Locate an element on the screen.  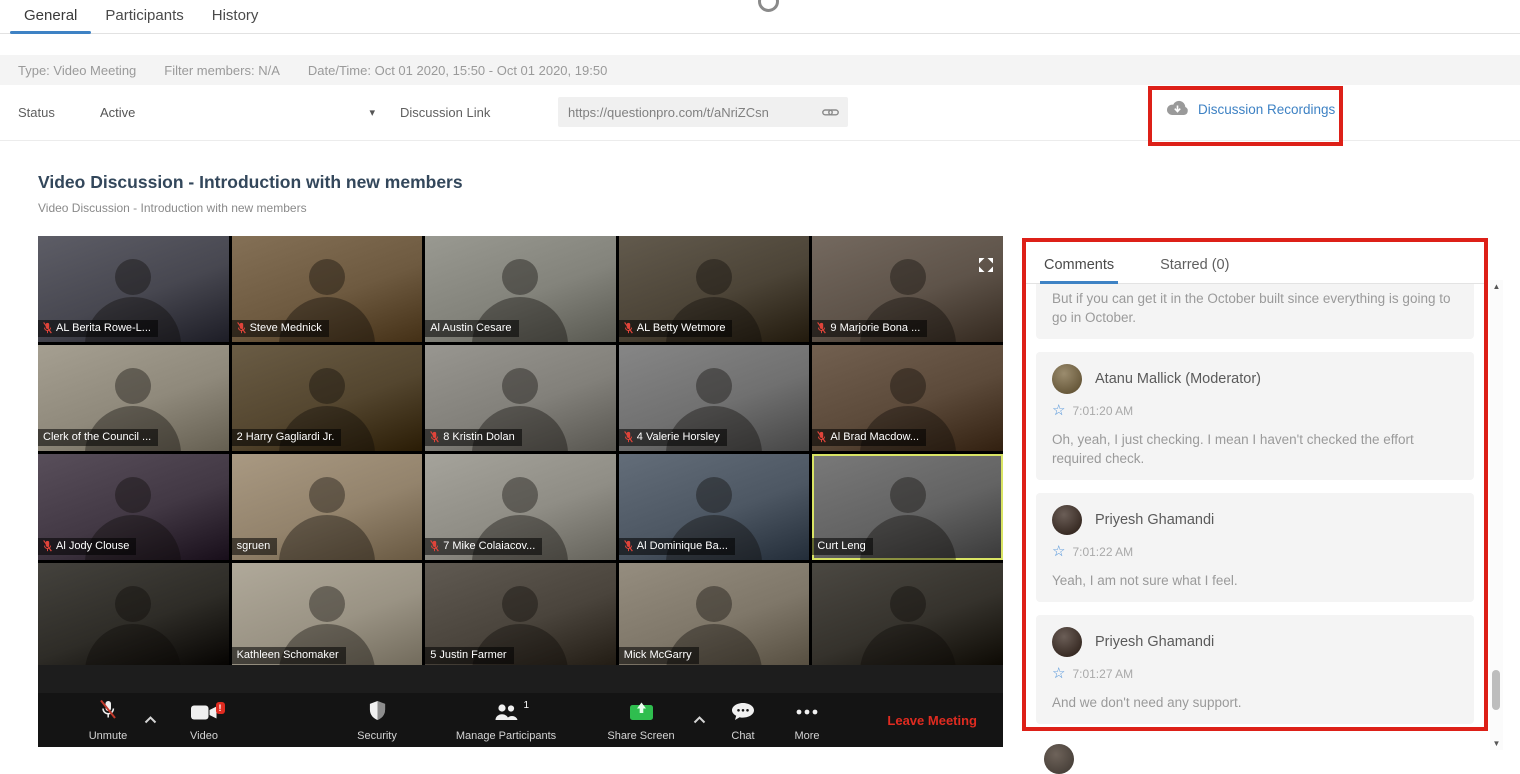
participant-tile: 2 Harry Gagliardi Jr. is located at coordinates (327, 398).